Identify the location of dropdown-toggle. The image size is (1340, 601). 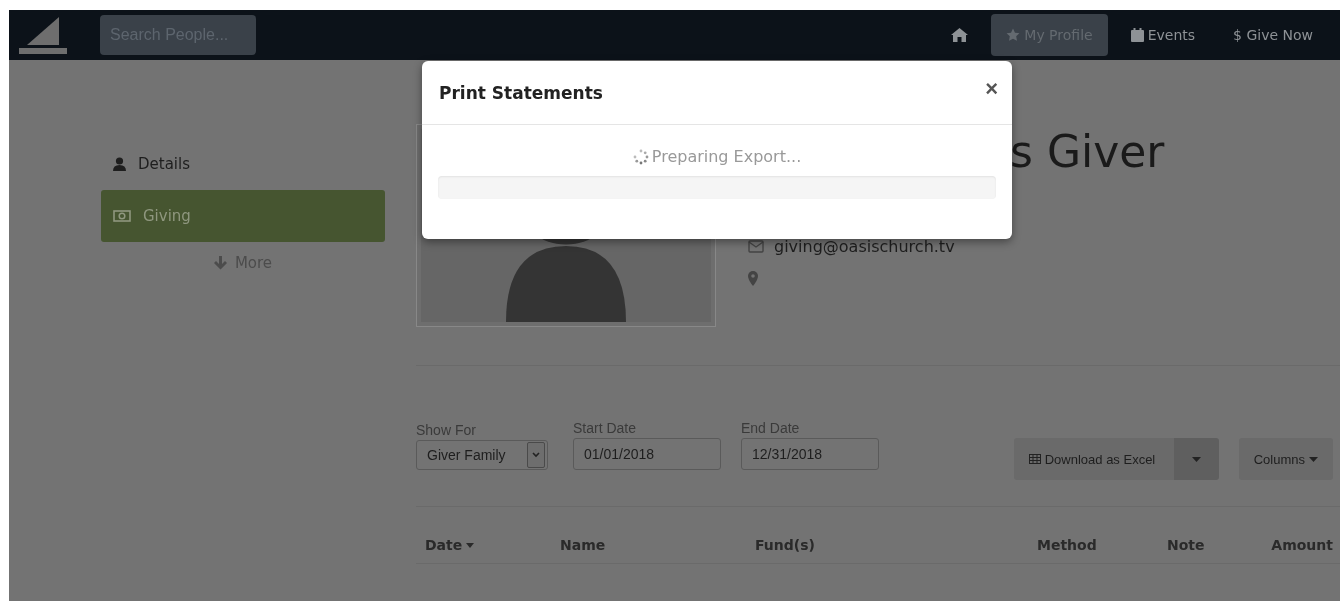
(1196, 459).